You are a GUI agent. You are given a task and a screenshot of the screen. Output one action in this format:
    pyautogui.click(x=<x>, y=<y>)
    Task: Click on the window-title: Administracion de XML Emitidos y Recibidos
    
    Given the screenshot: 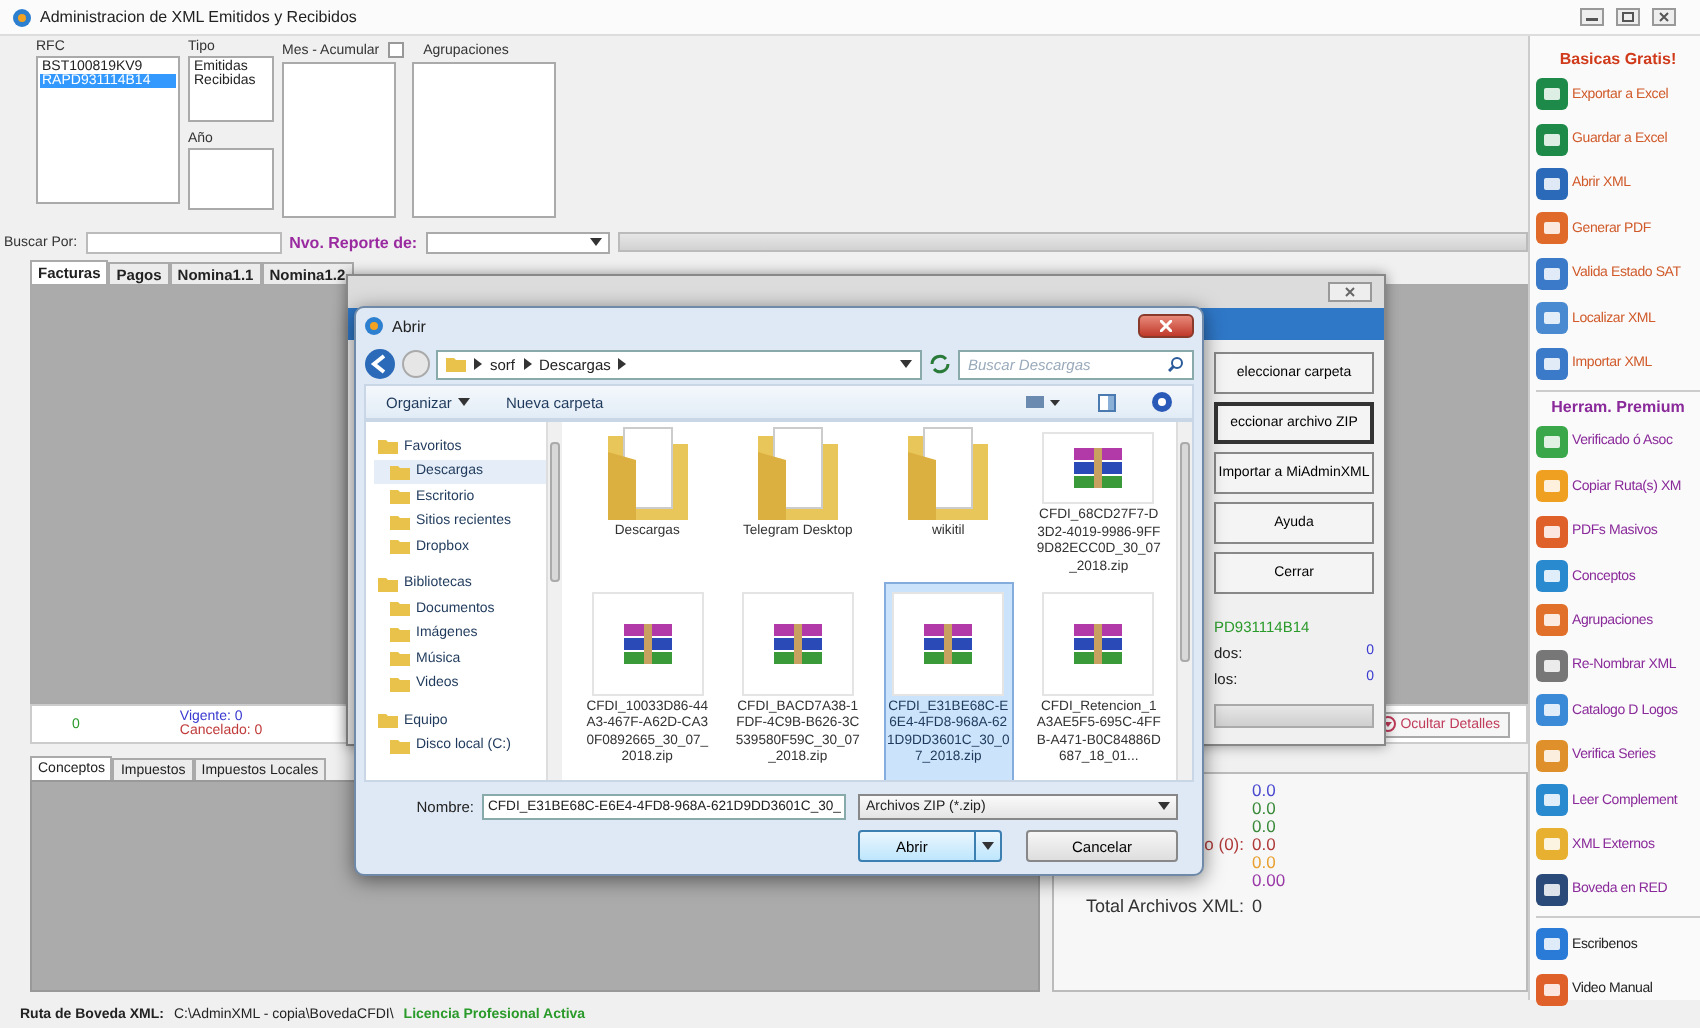 What is the action you would take?
    pyautogui.click(x=199, y=17)
    